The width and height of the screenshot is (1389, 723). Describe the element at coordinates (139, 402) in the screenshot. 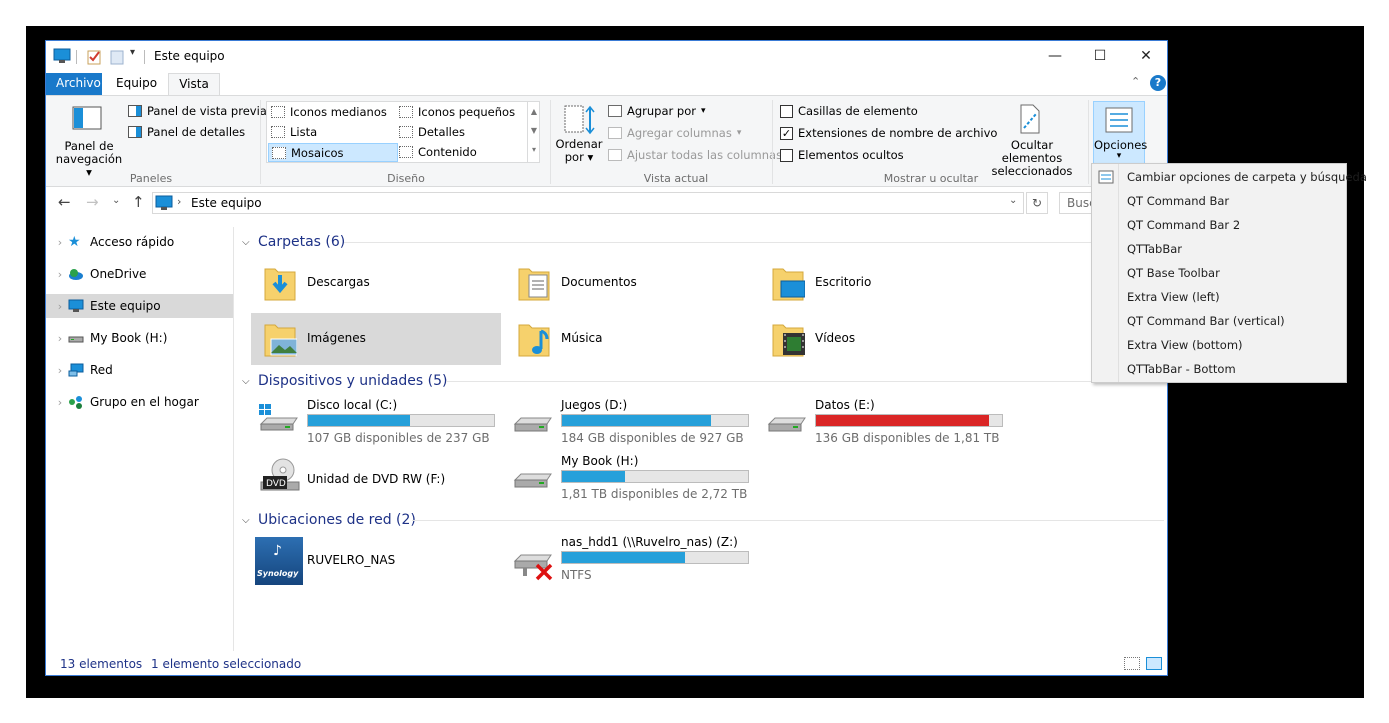

I see `nav-item-homegroup: › Grupo en el hogar` at that location.